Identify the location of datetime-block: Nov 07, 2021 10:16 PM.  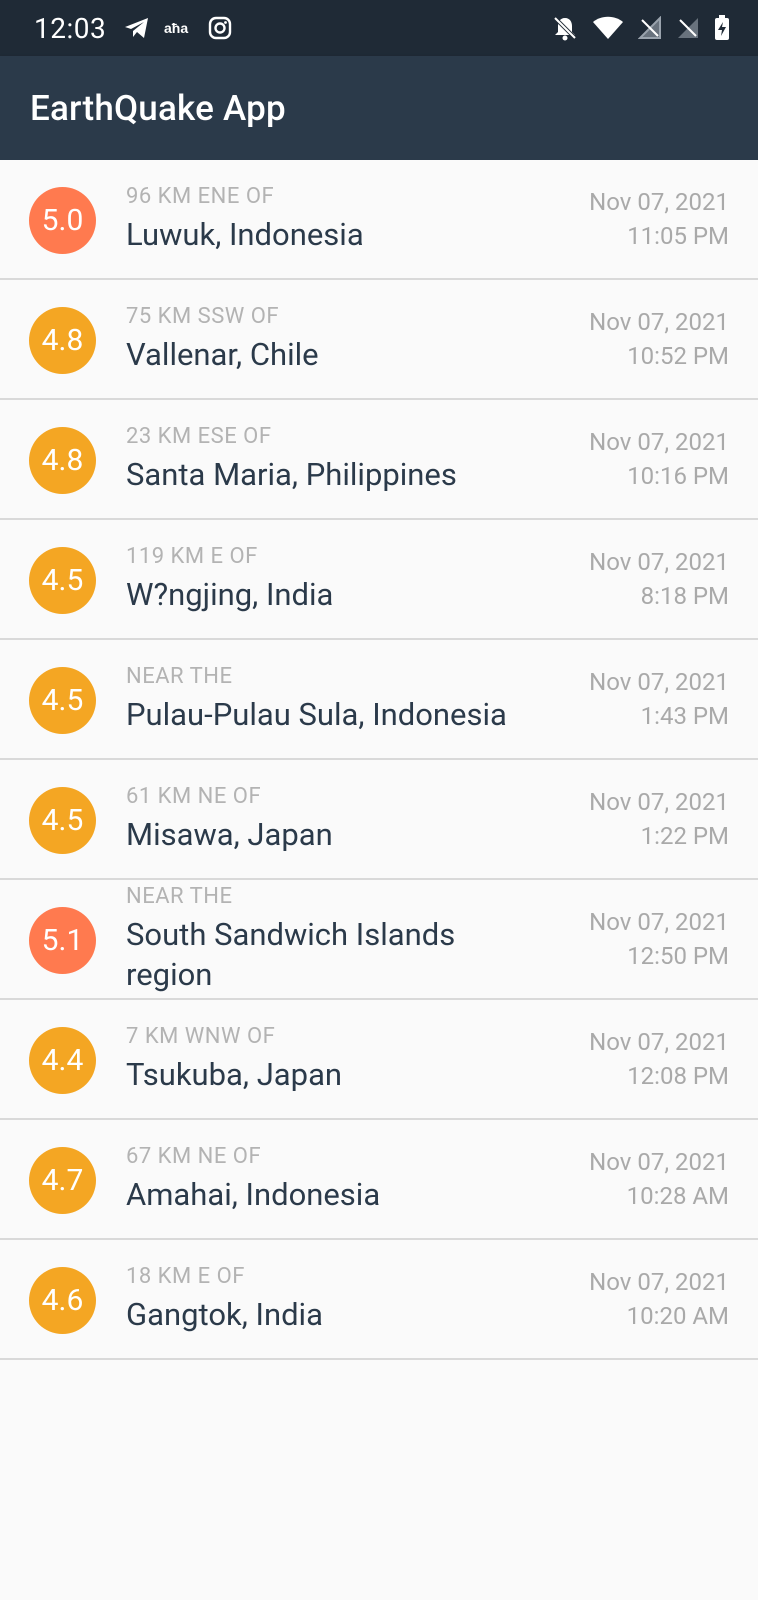
(659, 459).